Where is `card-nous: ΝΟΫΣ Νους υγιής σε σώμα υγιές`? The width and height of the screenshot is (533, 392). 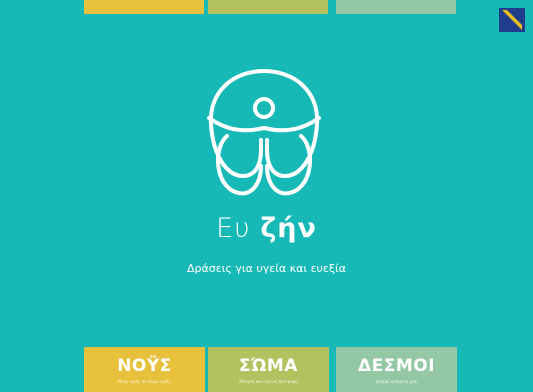
card-nous: ΝΟΫΣ Νους υγιής σε σώμα υγιές is located at coordinates (144, 369).